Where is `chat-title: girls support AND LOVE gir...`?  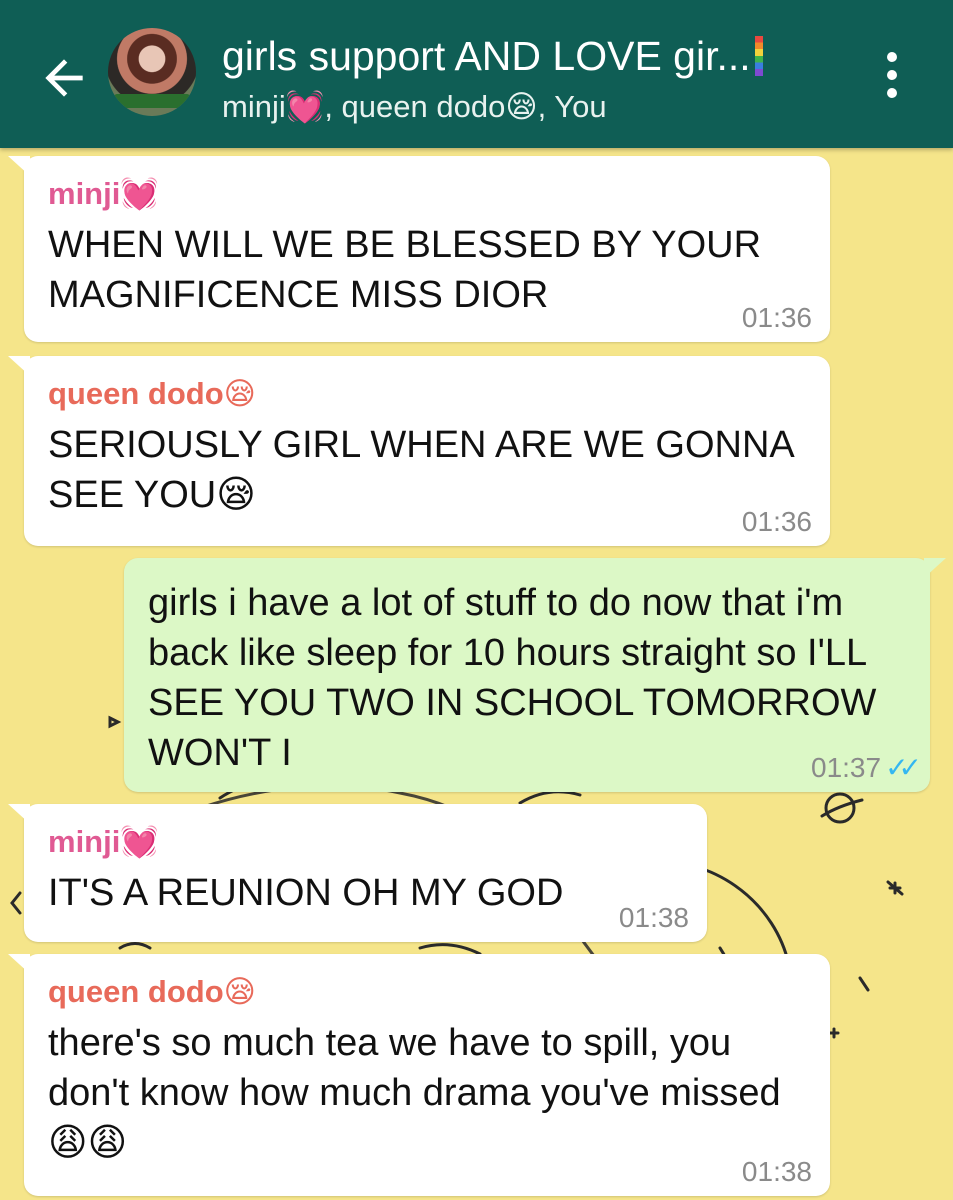
chat-title: girls support AND LOVE gir... is located at coordinates (542, 56).